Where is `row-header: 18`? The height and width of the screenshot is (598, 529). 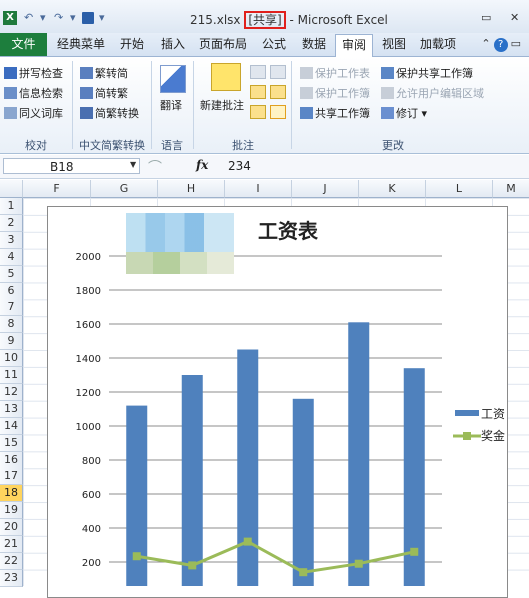
row-header: 18 is located at coordinates (11, 494).